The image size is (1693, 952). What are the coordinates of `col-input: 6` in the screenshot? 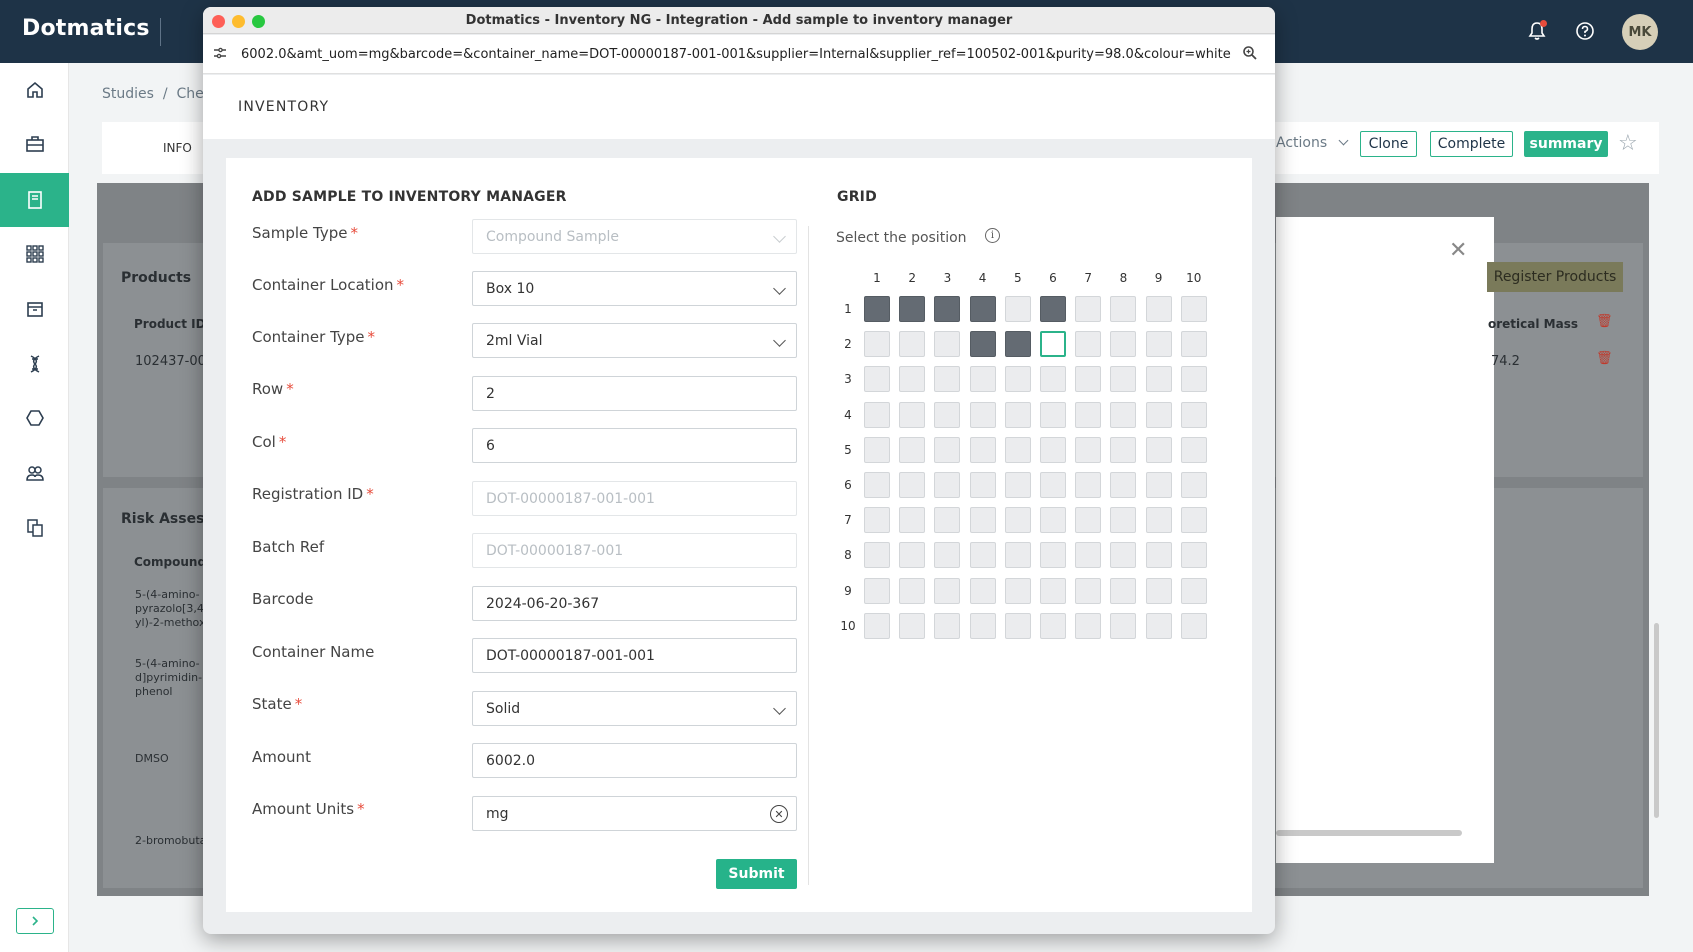 It's located at (634, 445).